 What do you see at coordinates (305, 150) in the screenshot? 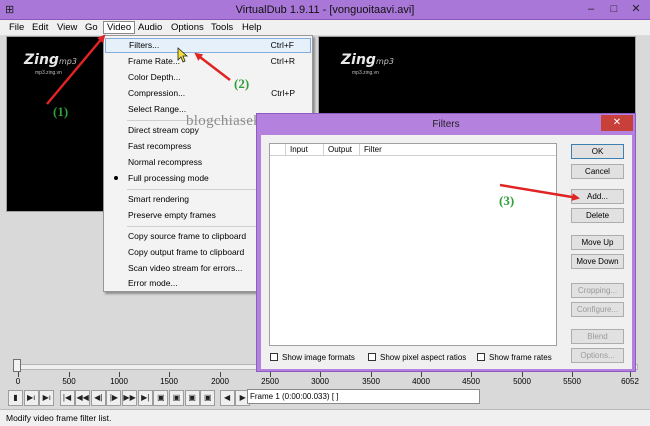
I see `column-input: Input` at bounding box center [305, 150].